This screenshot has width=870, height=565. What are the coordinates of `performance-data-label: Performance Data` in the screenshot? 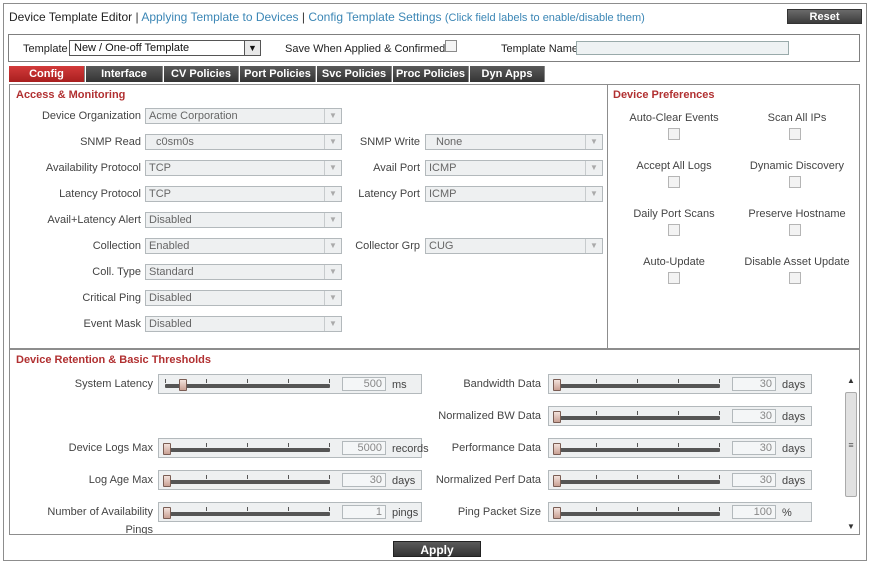 It's located at (496, 448).